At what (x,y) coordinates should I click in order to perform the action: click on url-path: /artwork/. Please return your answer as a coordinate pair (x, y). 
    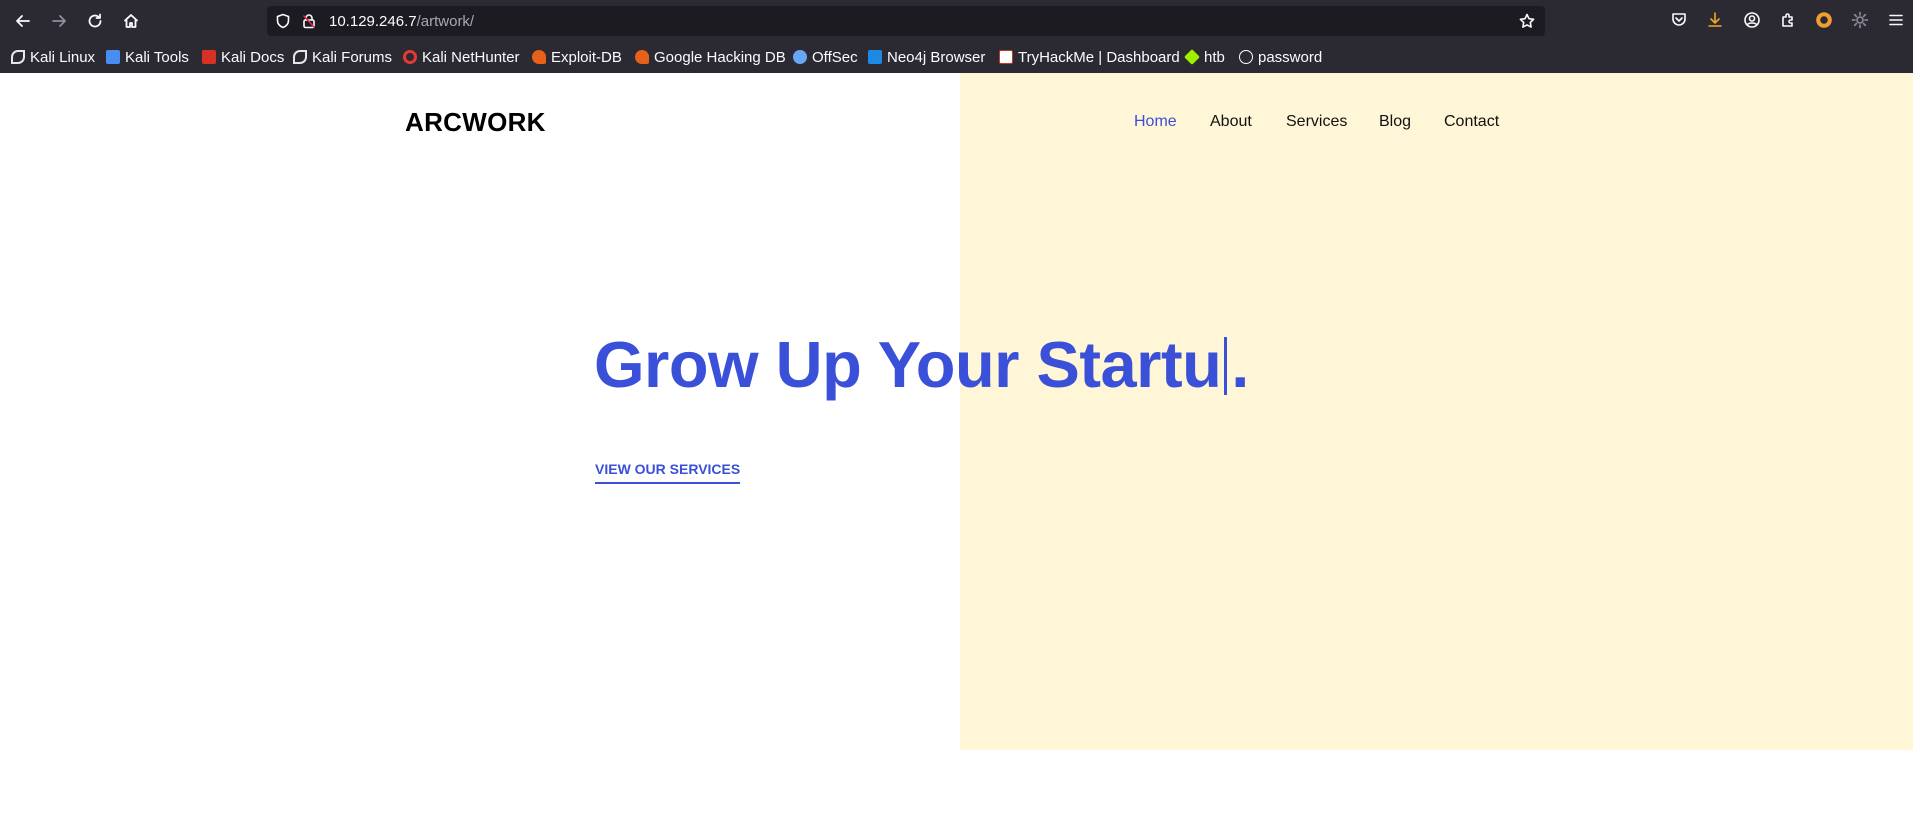
    Looking at the image, I should click on (445, 21).